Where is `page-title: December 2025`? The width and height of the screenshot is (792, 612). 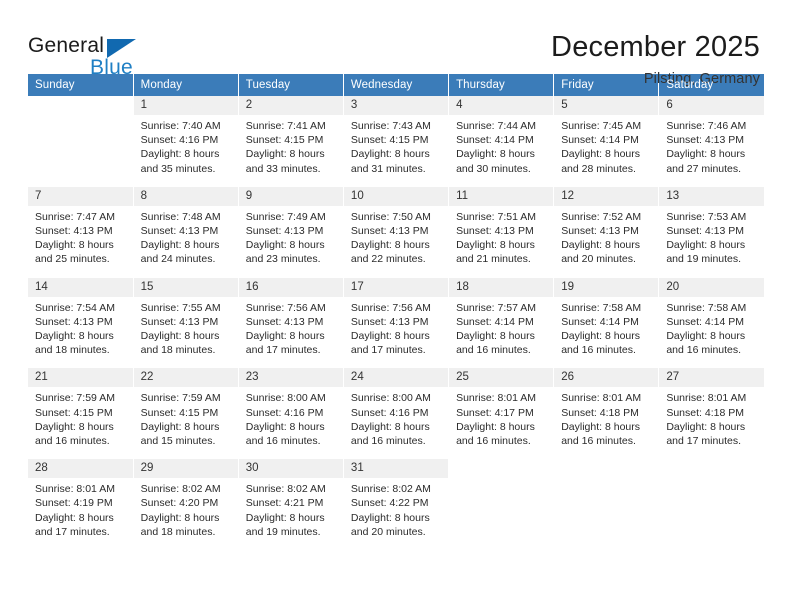 page-title: December 2025 is located at coordinates (655, 47).